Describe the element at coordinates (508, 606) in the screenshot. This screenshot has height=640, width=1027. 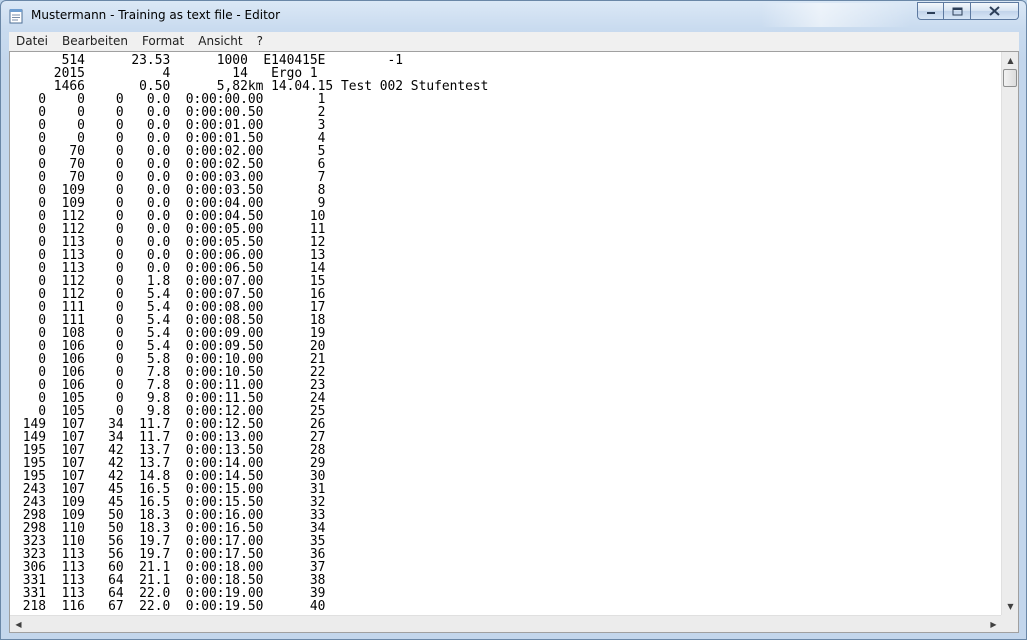
I see `text-line: 218 116 67 22.0 0:00:19.50 40` at that location.